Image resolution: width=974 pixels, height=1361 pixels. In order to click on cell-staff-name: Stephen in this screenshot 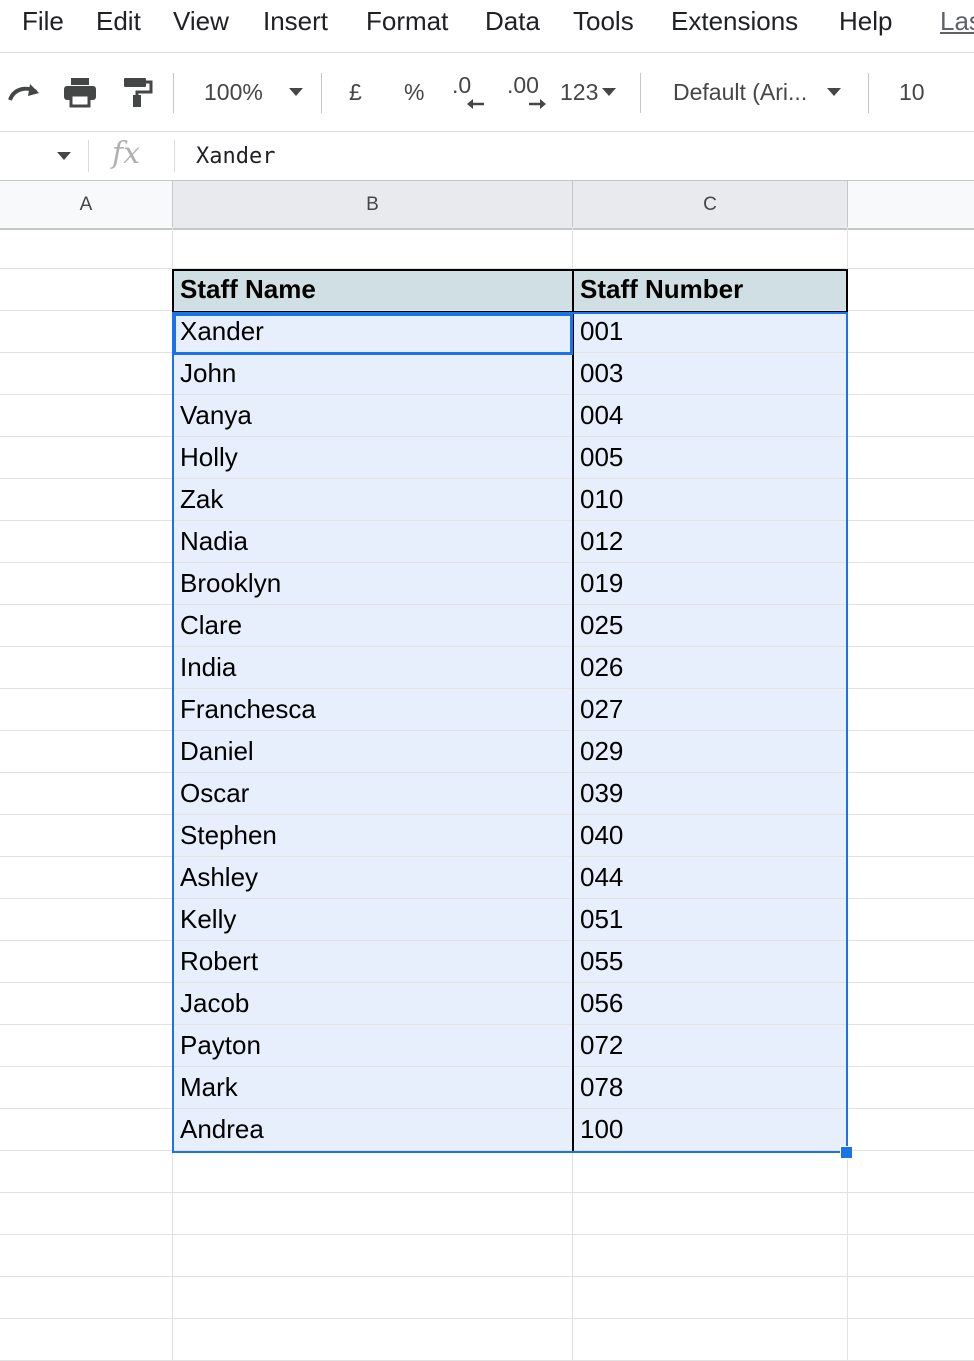, I will do `click(373, 836)`.